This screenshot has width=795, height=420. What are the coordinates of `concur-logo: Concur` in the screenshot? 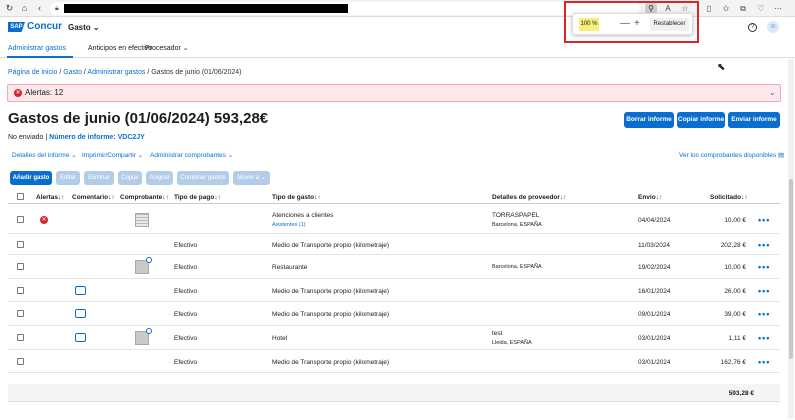 It's located at (44, 26).